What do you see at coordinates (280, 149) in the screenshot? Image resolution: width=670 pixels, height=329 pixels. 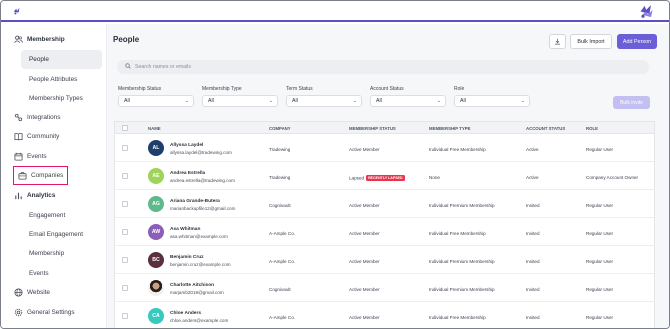 I see `company-text: Tradewing` at bounding box center [280, 149].